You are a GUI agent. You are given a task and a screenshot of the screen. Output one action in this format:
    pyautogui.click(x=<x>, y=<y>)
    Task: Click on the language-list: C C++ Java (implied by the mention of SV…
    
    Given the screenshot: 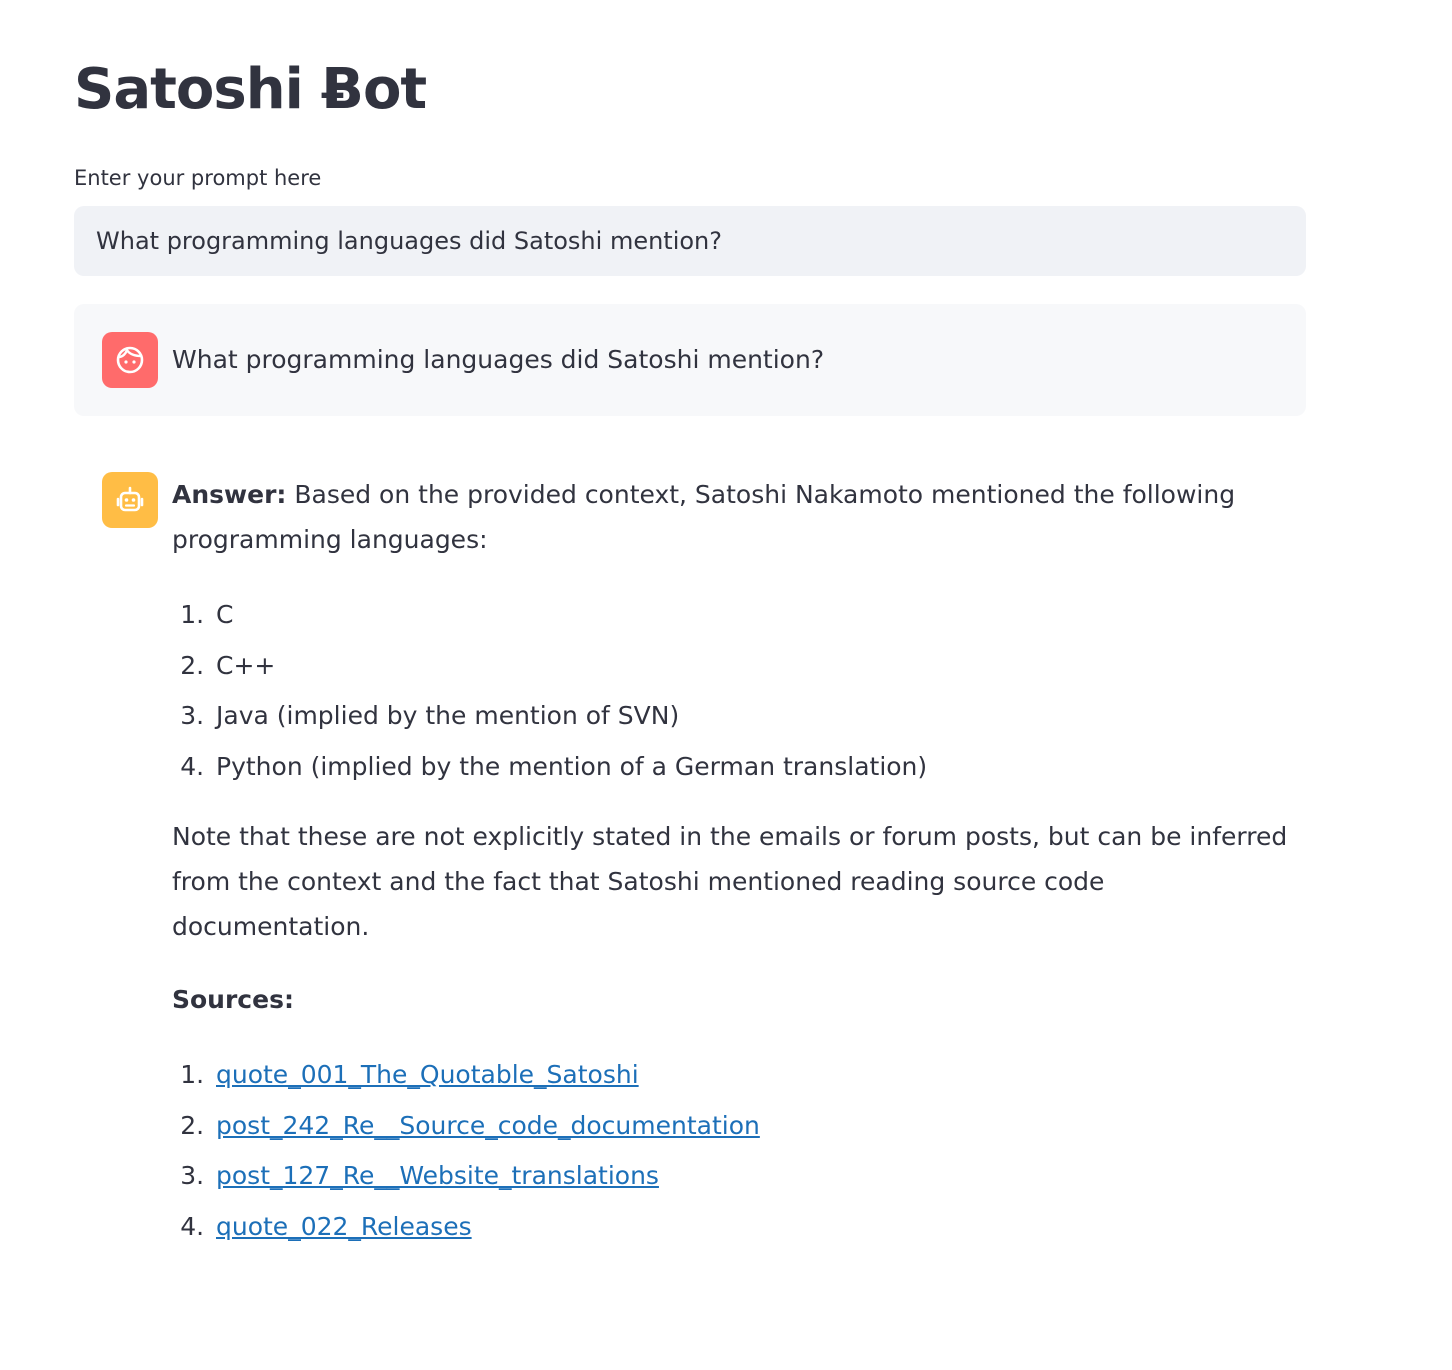 What is the action you would take?
    pyautogui.click(x=739, y=691)
    